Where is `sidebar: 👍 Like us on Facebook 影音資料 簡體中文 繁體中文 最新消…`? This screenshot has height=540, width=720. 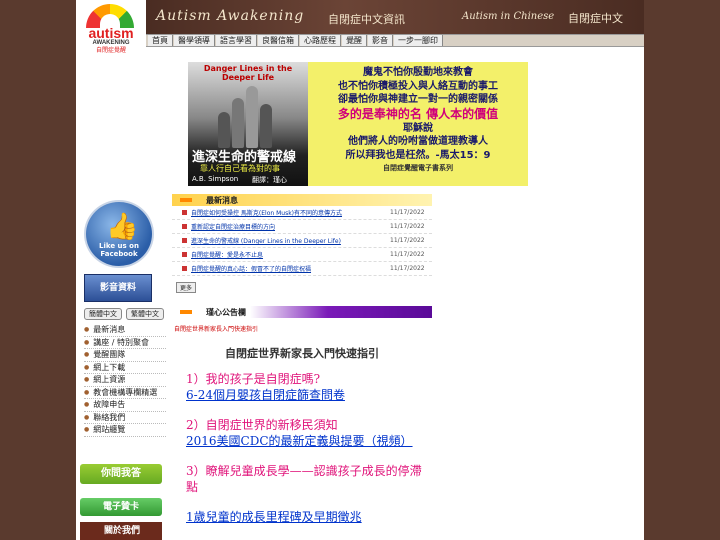 sidebar: 👍 Like us on Facebook 影音資料 簡體中文 繁體中文 最新消… is located at coordinates (121, 368).